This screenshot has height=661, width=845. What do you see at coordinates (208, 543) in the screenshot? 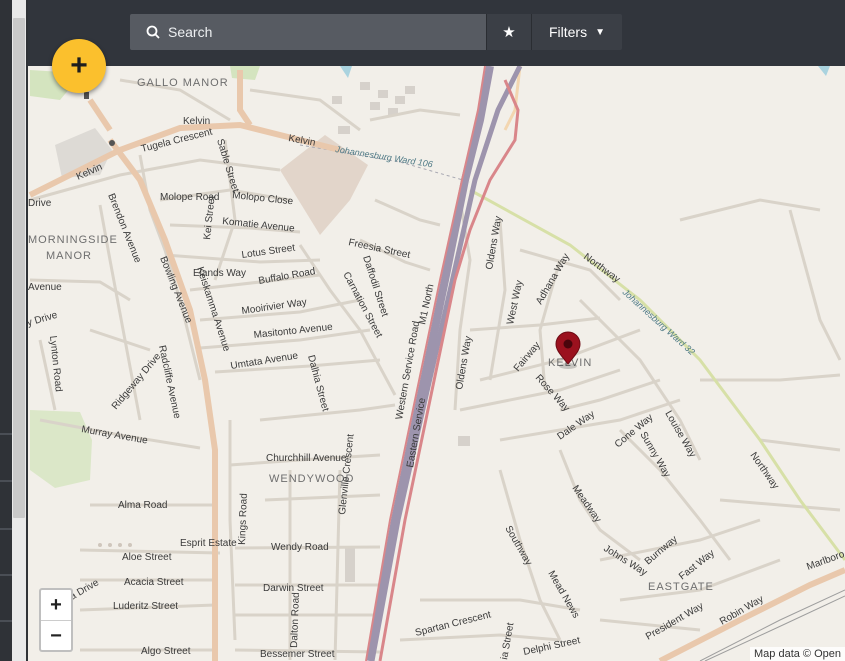
I see `road-label: Esprit Estate` at bounding box center [208, 543].